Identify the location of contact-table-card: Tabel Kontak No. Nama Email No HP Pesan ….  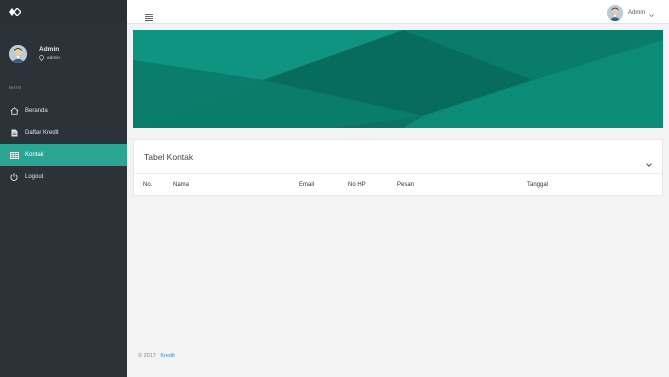
(398, 167).